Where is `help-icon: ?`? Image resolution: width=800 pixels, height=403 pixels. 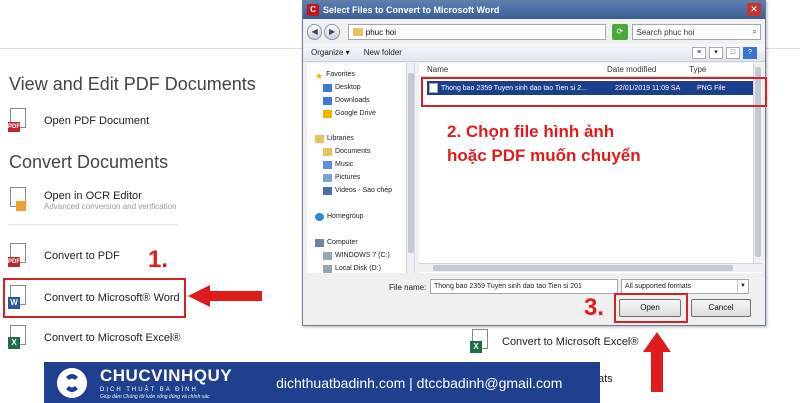 help-icon: ? is located at coordinates (750, 52).